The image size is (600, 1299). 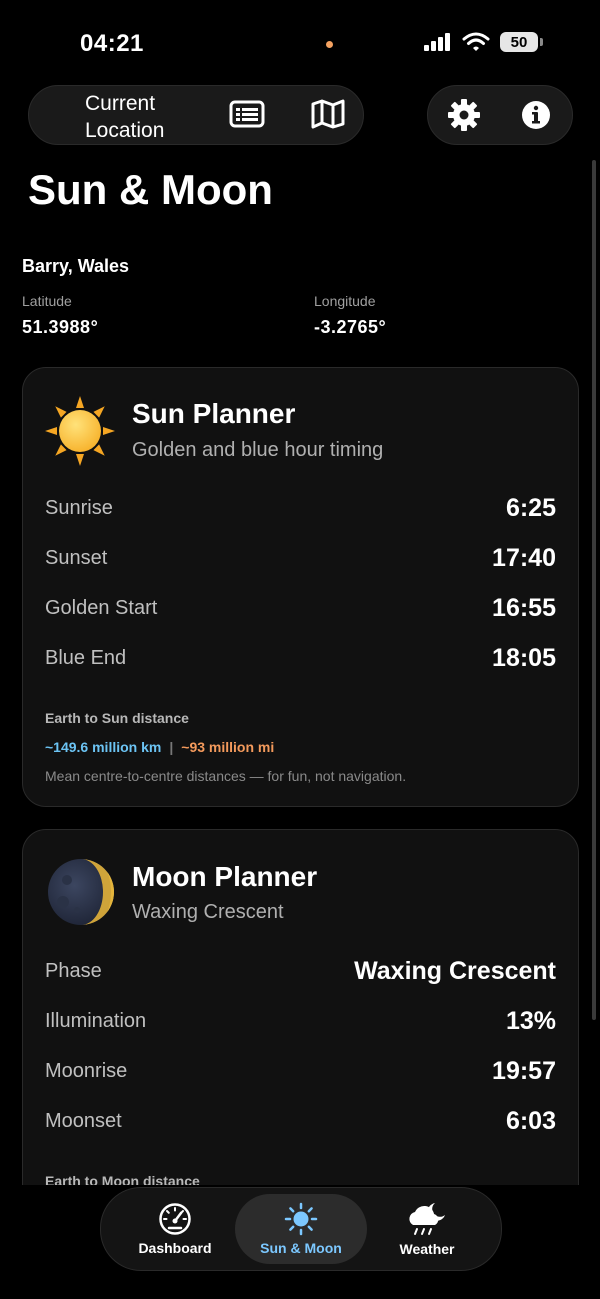 What do you see at coordinates (594, 590) in the screenshot?
I see `scrollbar` at bounding box center [594, 590].